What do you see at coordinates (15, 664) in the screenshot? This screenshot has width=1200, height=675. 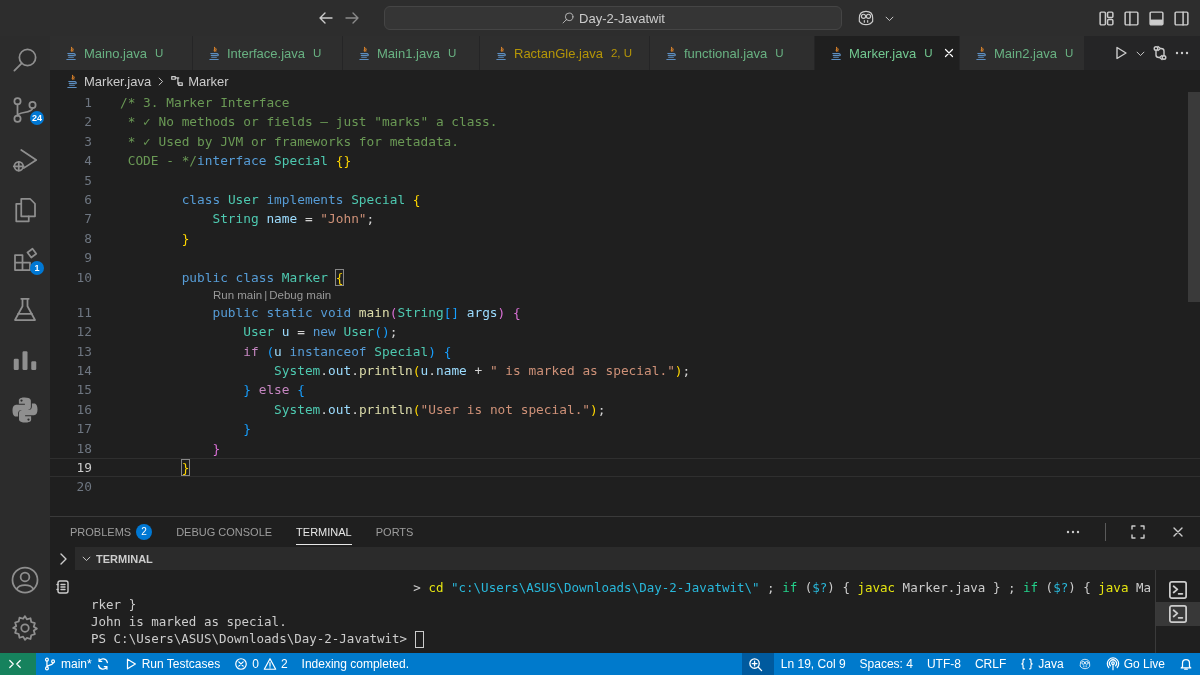 I see `remote-icon` at bounding box center [15, 664].